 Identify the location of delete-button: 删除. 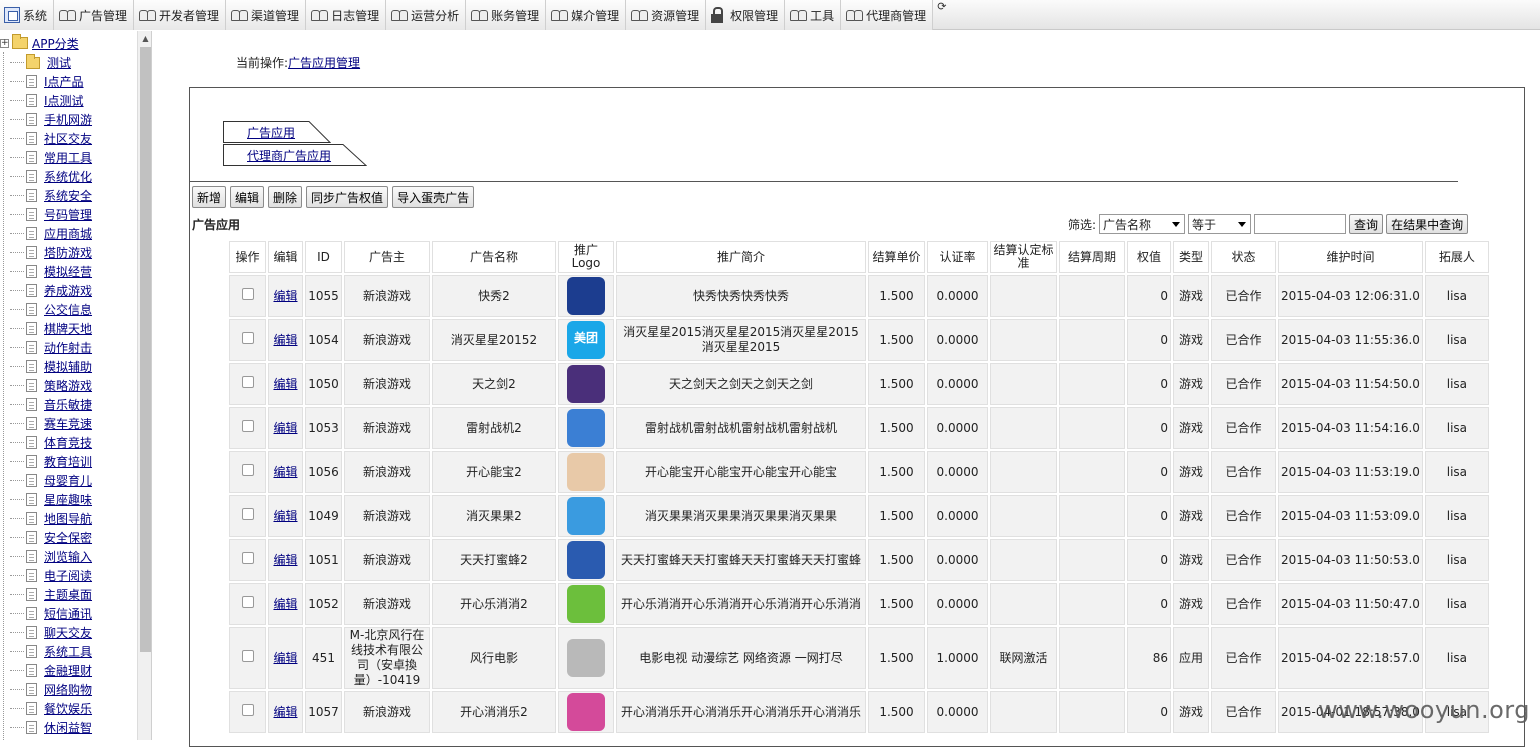
(285, 197).